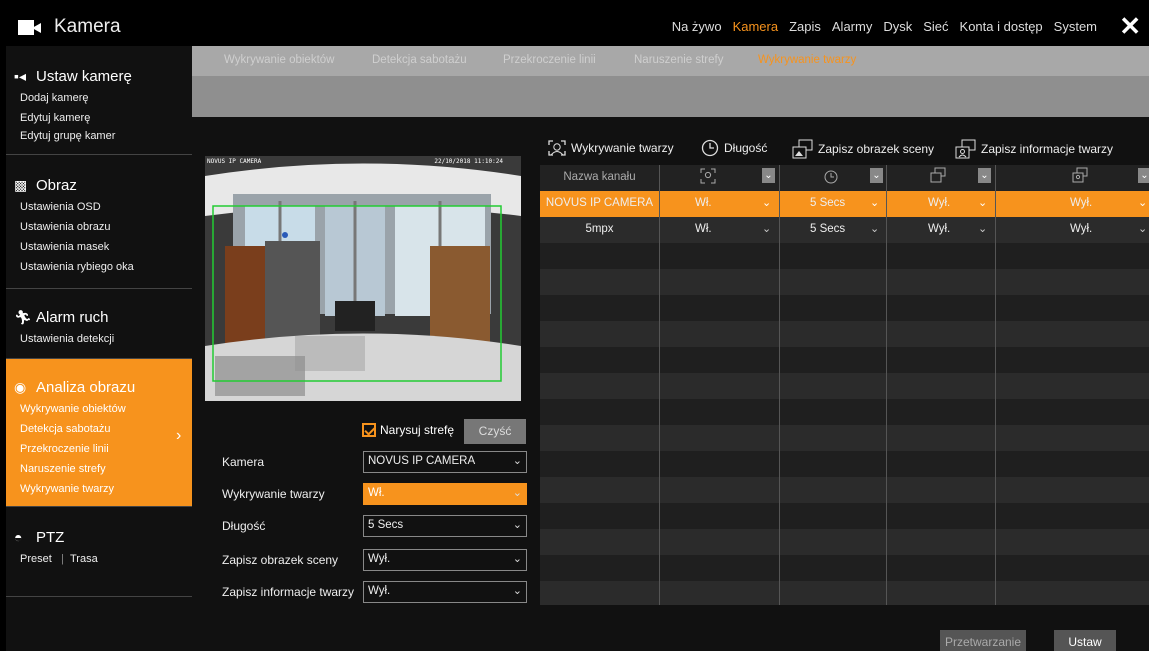 Image resolution: width=1149 pixels, height=651 pixels. I want to click on camera-icon: ▪◂, so click(20, 76).